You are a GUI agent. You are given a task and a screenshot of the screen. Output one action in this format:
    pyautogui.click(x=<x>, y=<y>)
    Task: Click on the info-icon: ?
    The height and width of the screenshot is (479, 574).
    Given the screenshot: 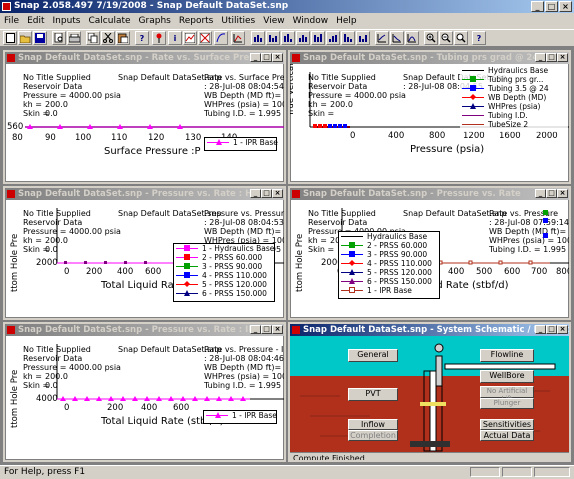 What is the action you would take?
    pyautogui.click(x=142, y=38)
    